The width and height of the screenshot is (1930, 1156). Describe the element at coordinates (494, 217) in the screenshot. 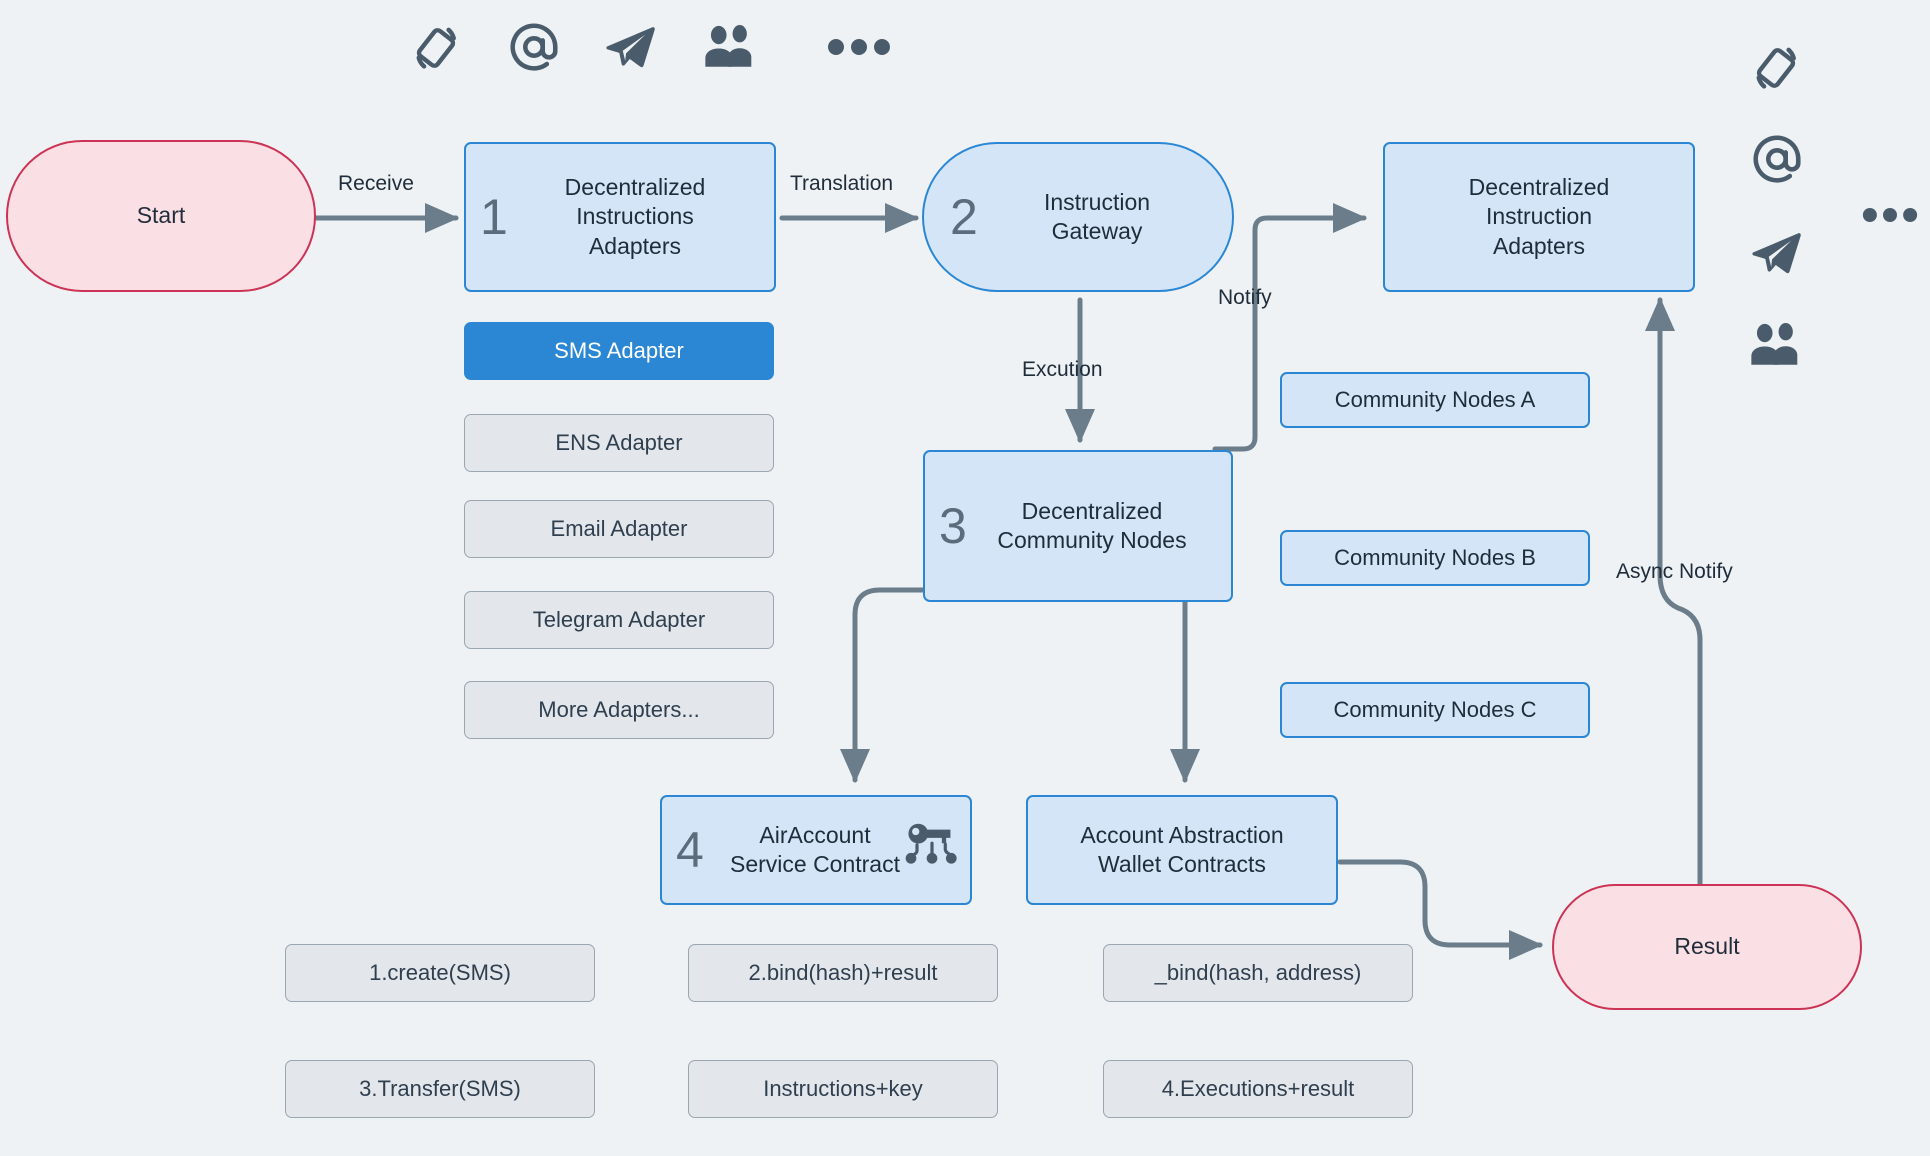

I see `step-number-1: 1` at that location.